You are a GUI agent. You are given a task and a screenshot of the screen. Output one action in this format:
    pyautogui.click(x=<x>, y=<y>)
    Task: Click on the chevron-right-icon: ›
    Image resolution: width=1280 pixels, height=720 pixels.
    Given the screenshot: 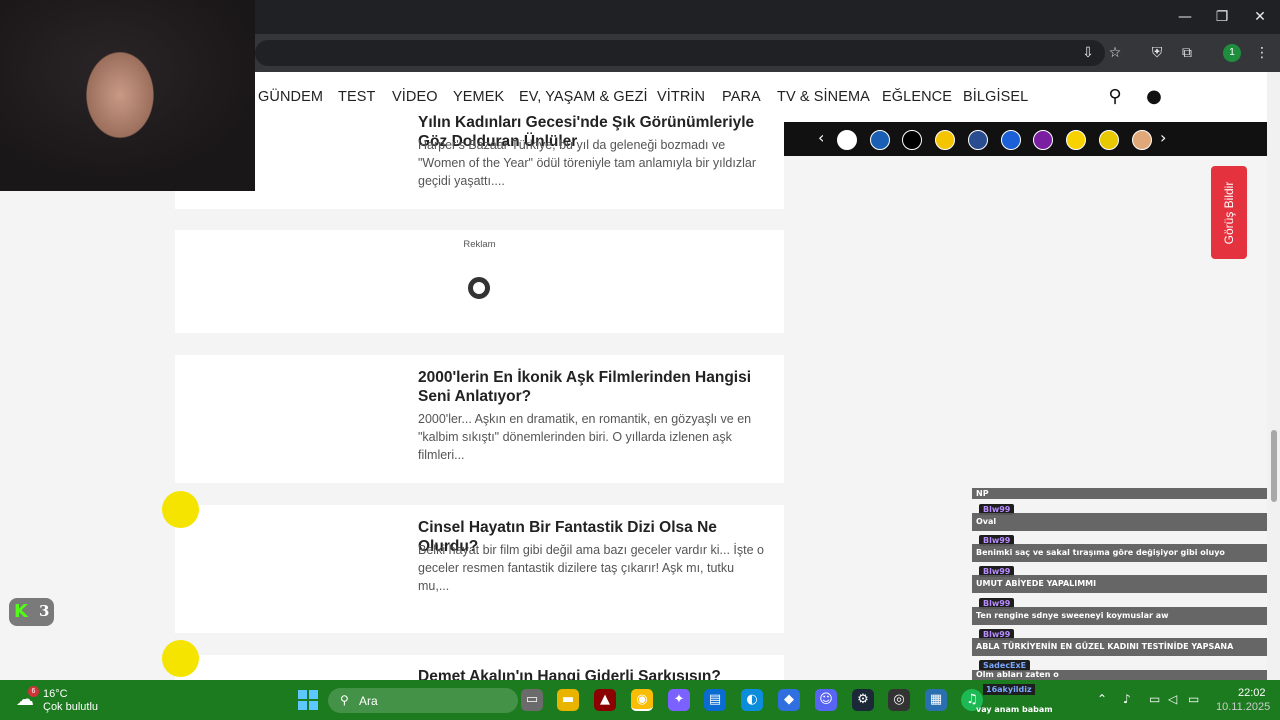 What is the action you would take?
    pyautogui.click(x=1163, y=137)
    